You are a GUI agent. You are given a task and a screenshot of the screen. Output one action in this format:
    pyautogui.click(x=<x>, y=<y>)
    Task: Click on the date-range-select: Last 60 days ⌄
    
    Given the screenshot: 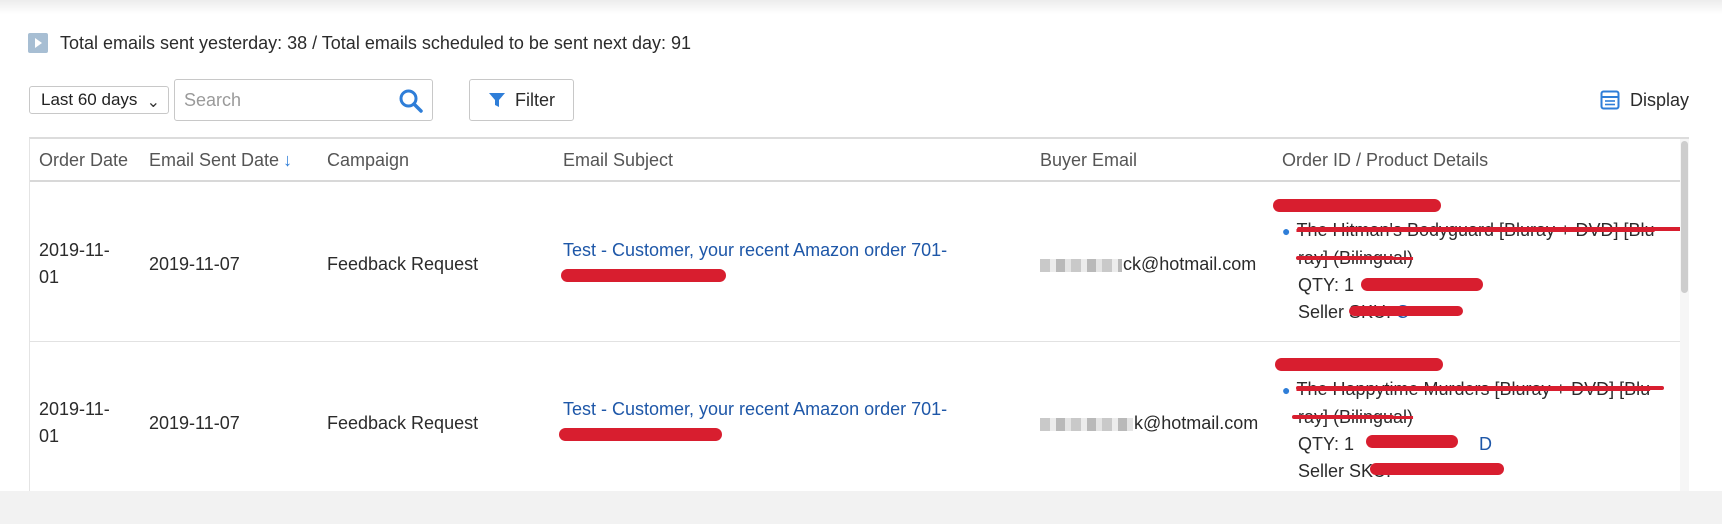 What is the action you would take?
    pyautogui.click(x=99, y=100)
    